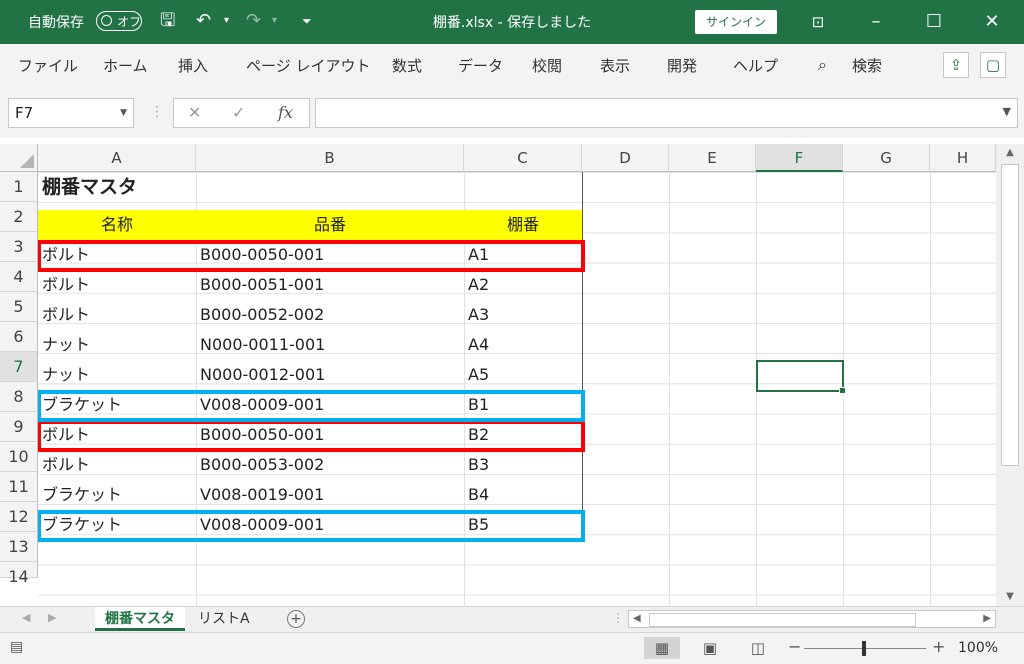 This screenshot has height=664, width=1024. Describe the element at coordinates (311, 436) in the screenshot. I see `duplicate-highlight-red` at that location.